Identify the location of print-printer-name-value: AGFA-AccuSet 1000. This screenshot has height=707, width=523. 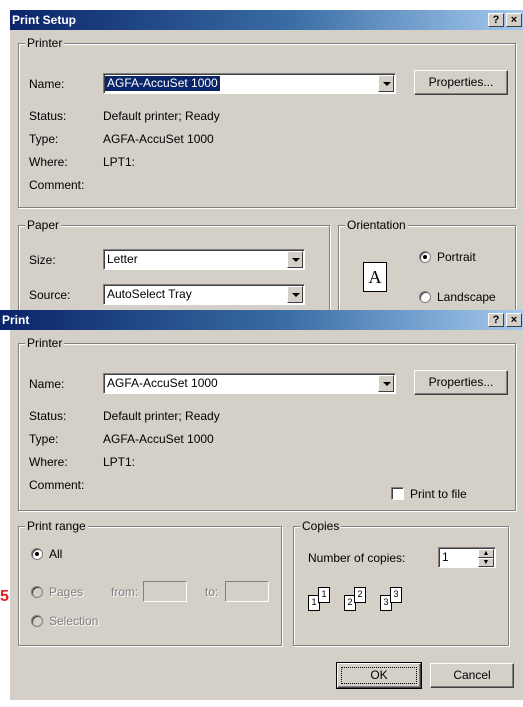
(162, 383).